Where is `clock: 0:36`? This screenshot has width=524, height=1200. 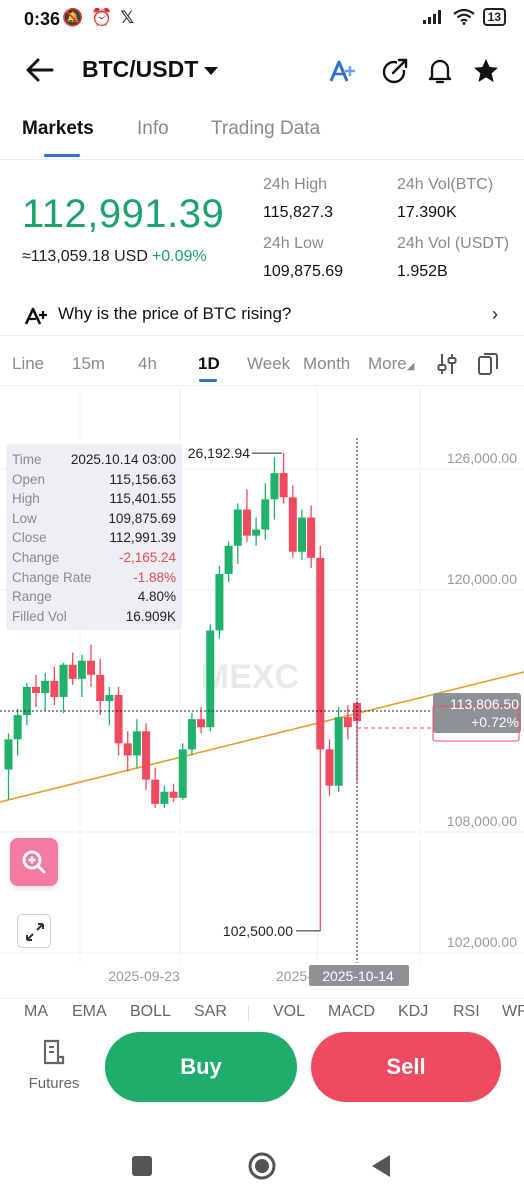 clock: 0:36 is located at coordinates (42, 19).